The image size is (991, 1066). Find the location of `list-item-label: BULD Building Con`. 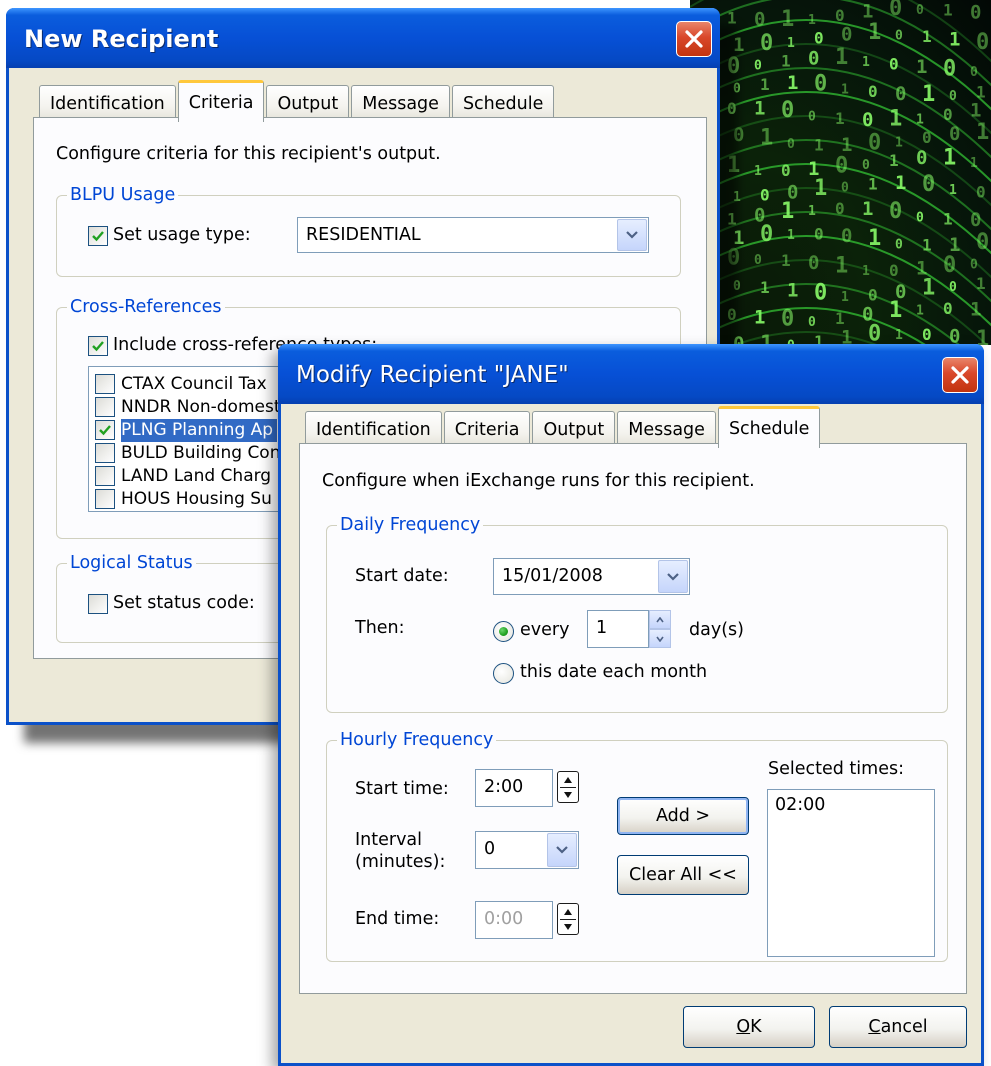

list-item-label: BULD Building Con is located at coordinates (201, 453).